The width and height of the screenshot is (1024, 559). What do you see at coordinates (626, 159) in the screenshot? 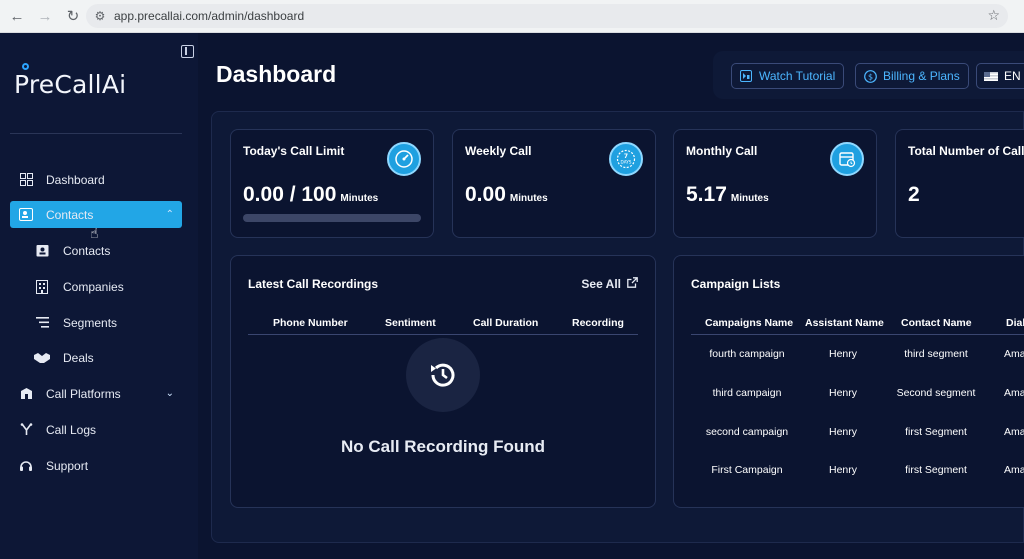
I see `seven-days-icon: 7 DAYS` at bounding box center [626, 159].